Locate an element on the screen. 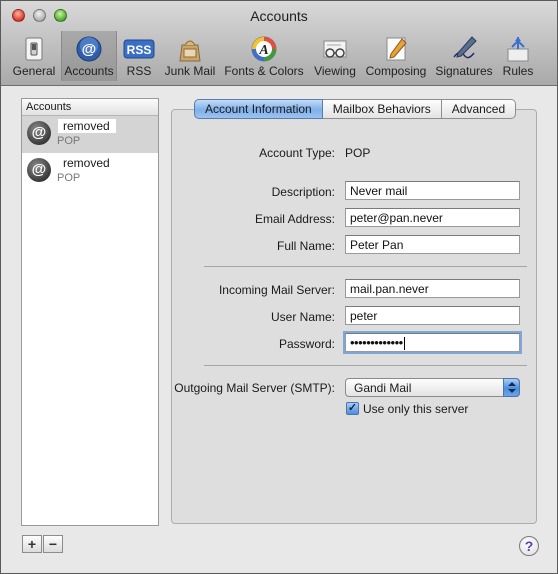 The width and height of the screenshot is (558, 574). junk-mail-bag-icon is located at coordinates (190, 51).